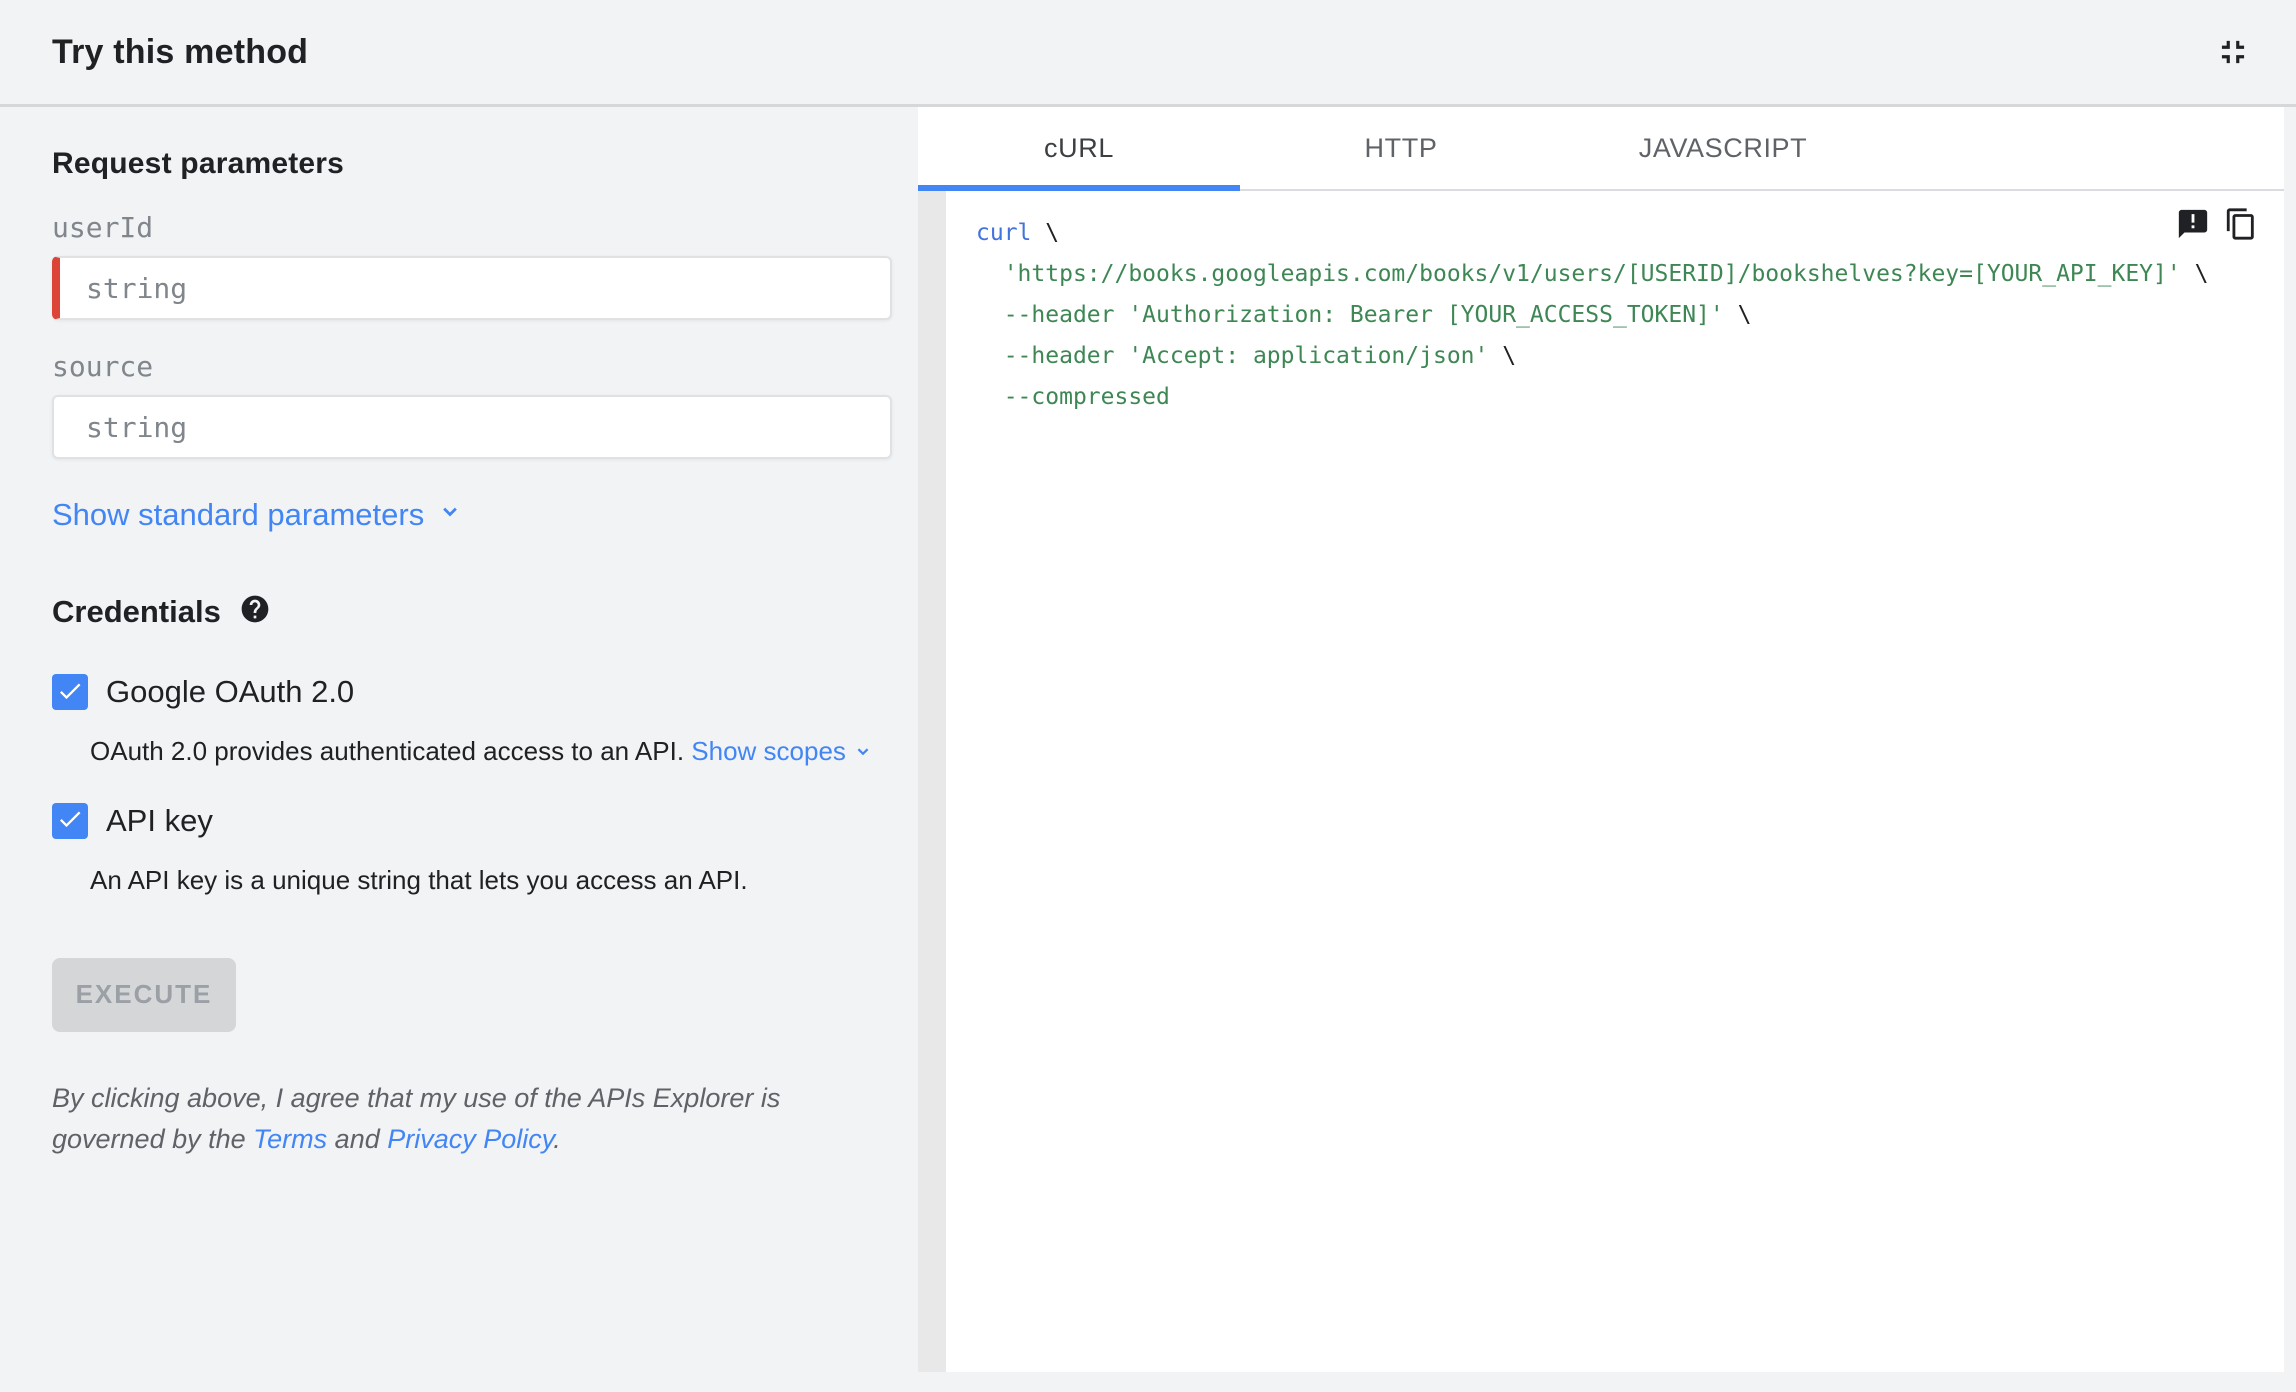  I want to click on api-key-checkbox, so click(70, 820).